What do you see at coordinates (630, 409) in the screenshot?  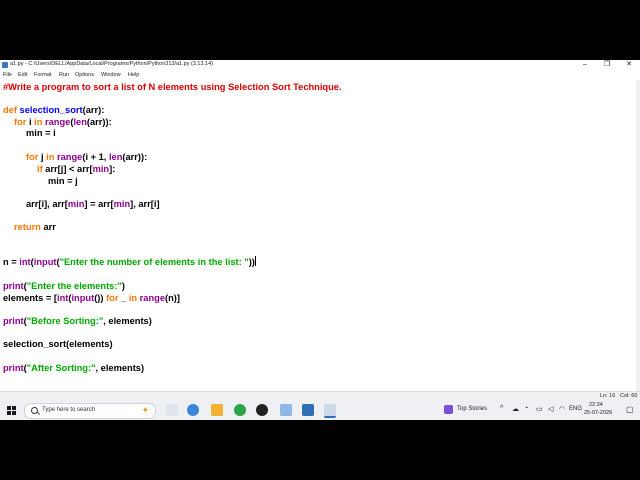 I see `notification-icon: ▢` at bounding box center [630, 409].